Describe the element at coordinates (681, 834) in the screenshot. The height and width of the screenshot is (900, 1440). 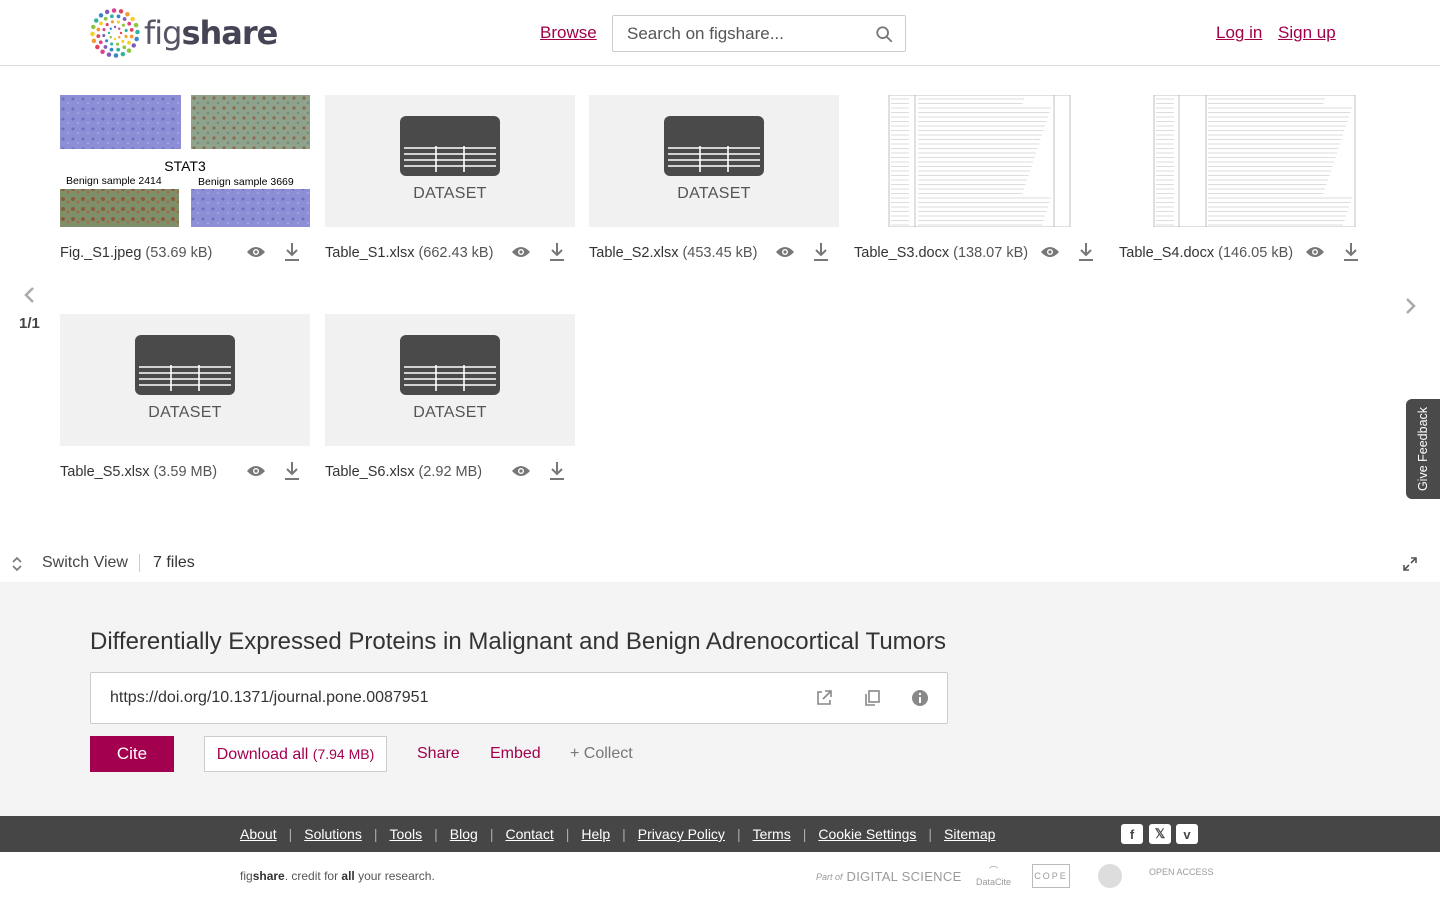
I see `footer-link-privacy: Privacy Policy` at that location.